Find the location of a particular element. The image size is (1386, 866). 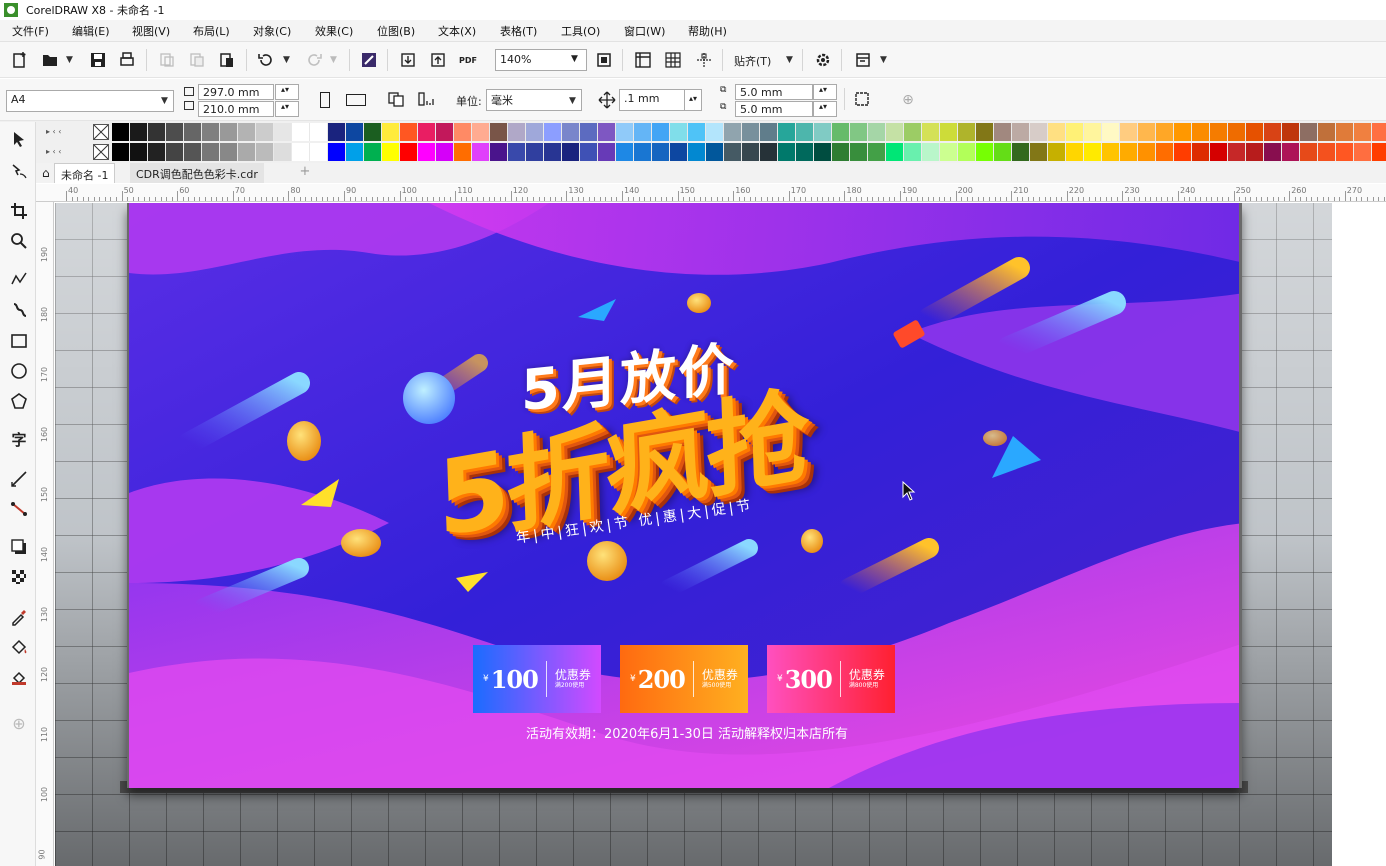

interactive-fill-icon is located at coordinates (19, 647).